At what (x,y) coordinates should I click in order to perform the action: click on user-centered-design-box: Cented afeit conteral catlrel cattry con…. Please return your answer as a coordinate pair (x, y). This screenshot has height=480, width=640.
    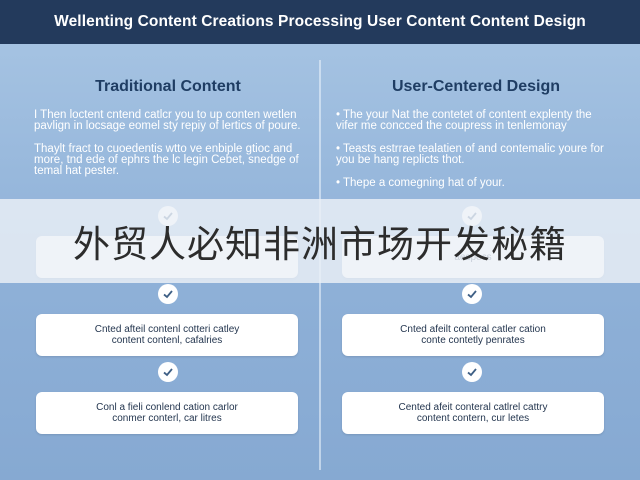
    Looking at the image, I should click on (473, 413).